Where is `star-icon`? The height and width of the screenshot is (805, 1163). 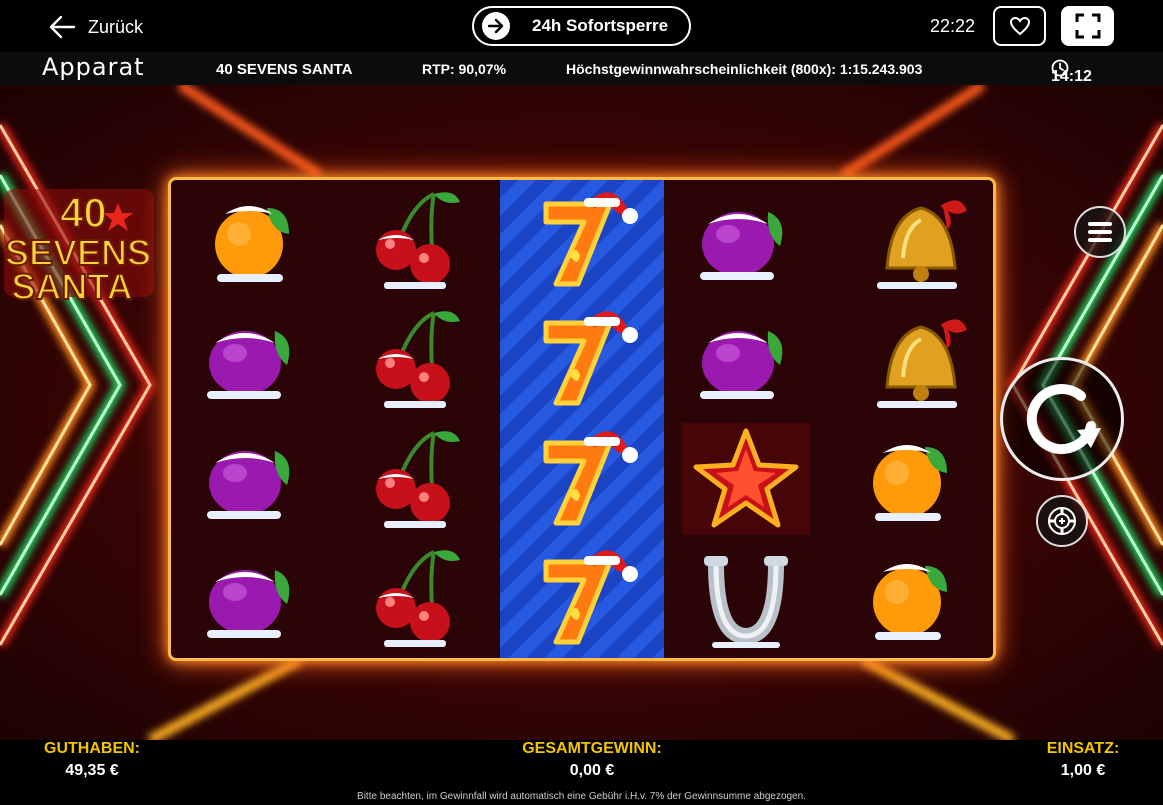 star-icon is located at coordinates (746, 478).